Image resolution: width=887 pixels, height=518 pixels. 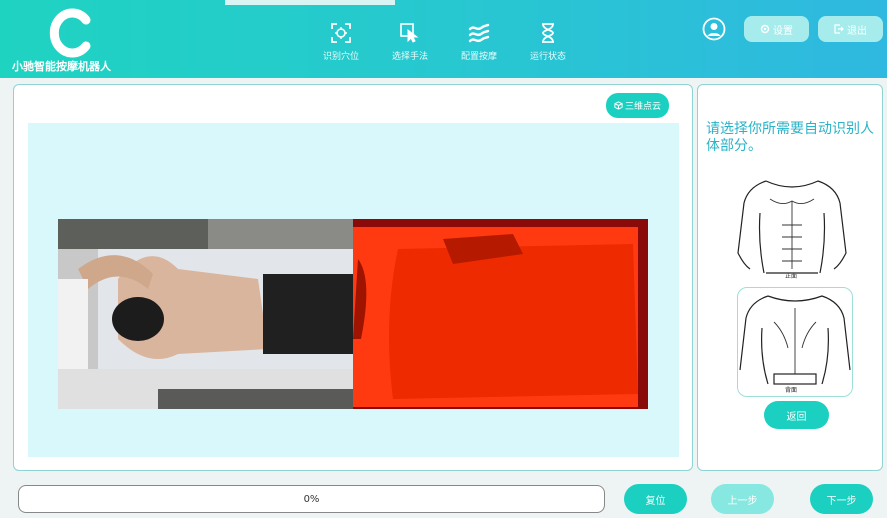 What do you see at coordinates (478, 57) in the screenshot?
I see `nav-label: 配置按摩` at bounding box center [478, 57].